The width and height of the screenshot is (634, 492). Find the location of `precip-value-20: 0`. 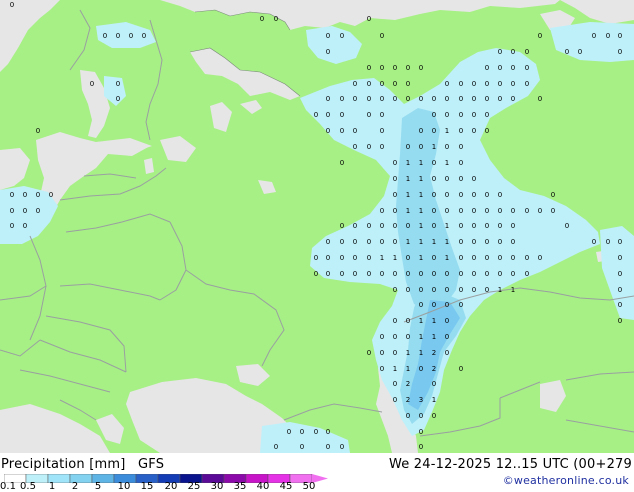

precip-value-20: 0 is located at coordinates (580, 52).